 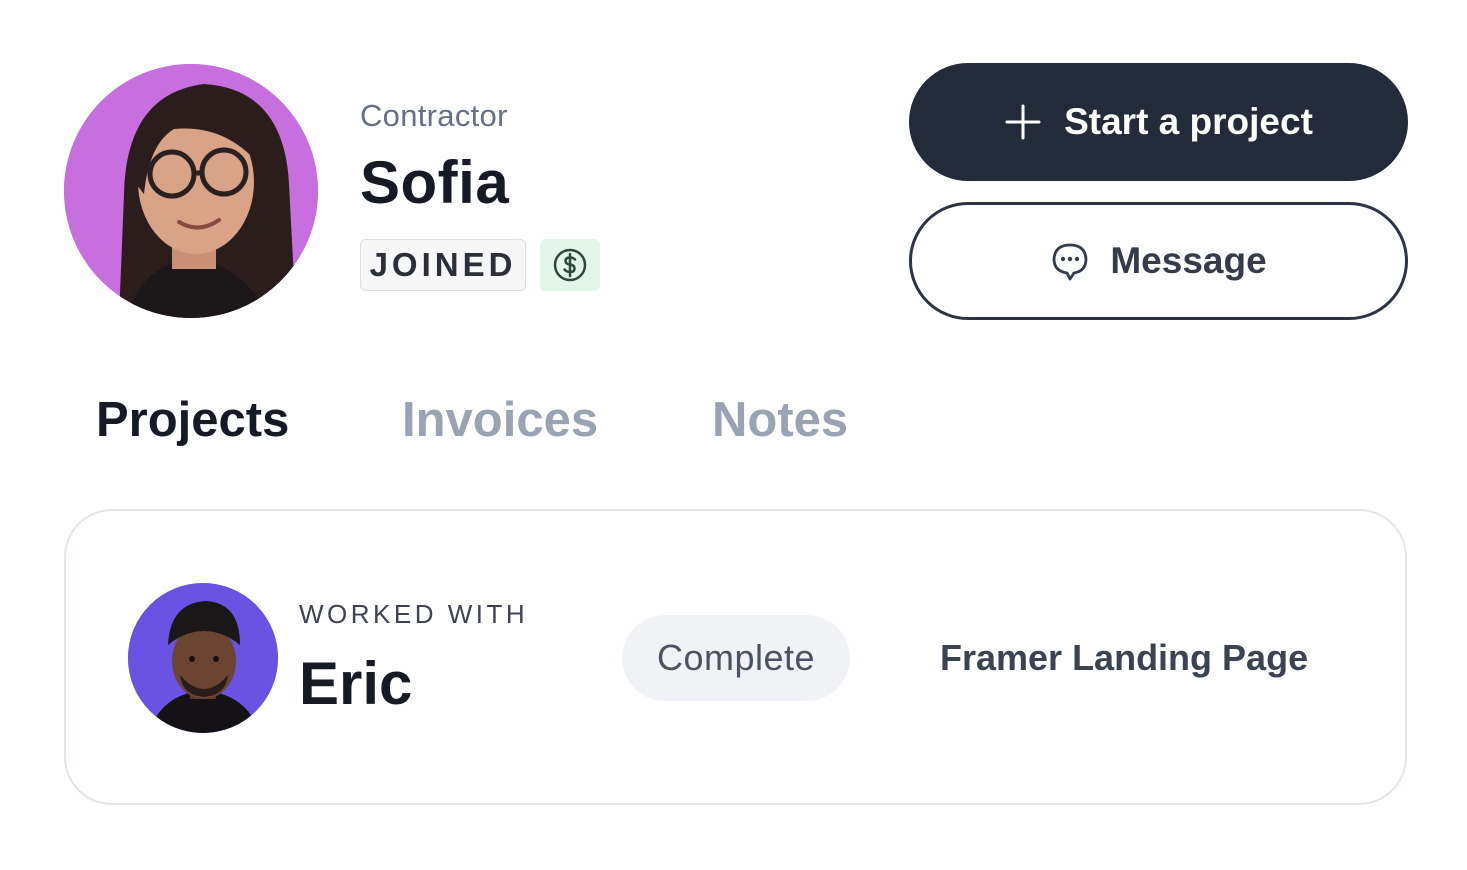 I want to click on message-button: Message, so click(x=1158, y=261).